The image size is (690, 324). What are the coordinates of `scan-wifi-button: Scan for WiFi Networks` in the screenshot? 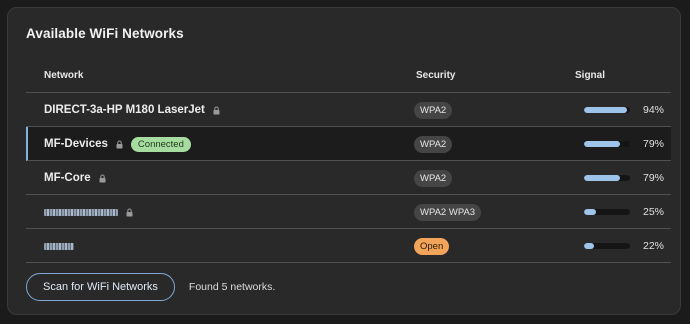 It's located at (100, 287).